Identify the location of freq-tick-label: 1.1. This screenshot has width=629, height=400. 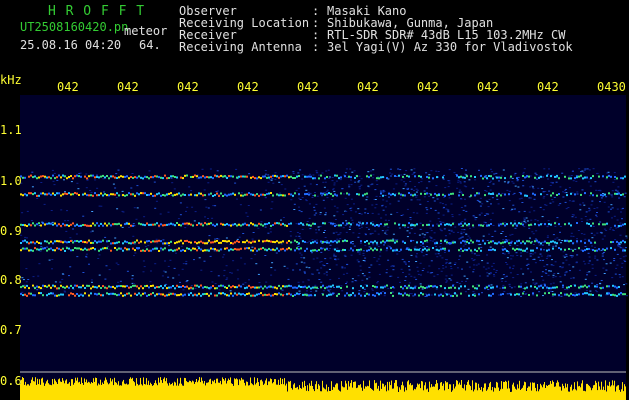
(11, 130).